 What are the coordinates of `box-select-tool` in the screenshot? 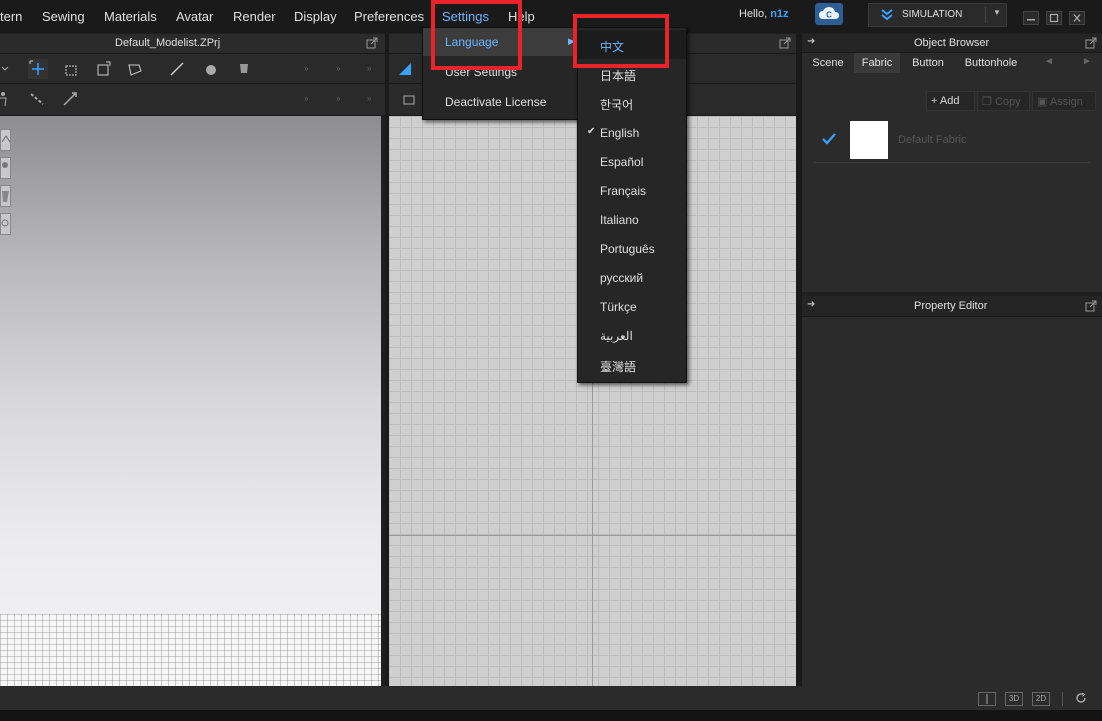 It's located at (70, 69).